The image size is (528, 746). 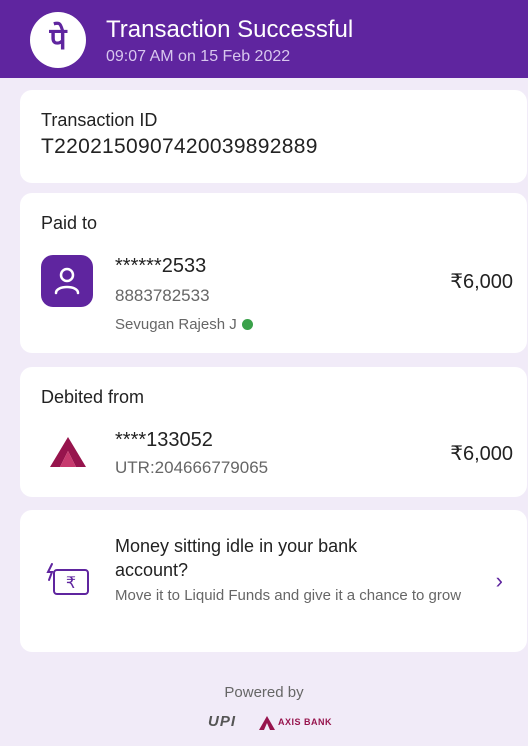 What do you see at coordinates (267, 723) in the screenshot?
I see `axis-bank-small-icon` at bounding box center [267, 723].